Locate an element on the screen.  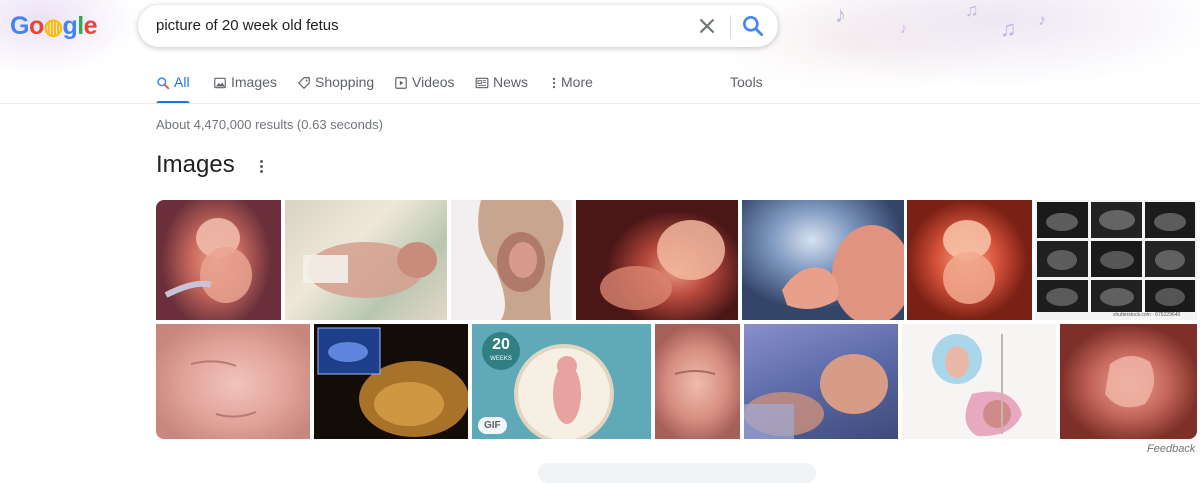
gif-badge: GIF is located at coordinates (492, 425).